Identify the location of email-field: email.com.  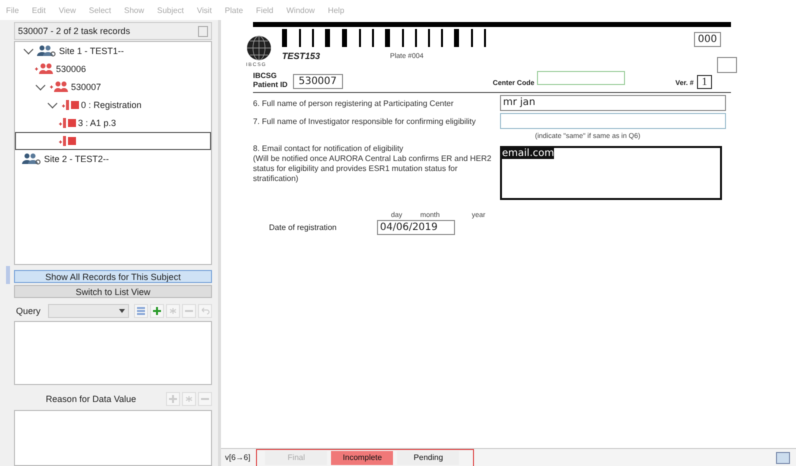
(611, 173).